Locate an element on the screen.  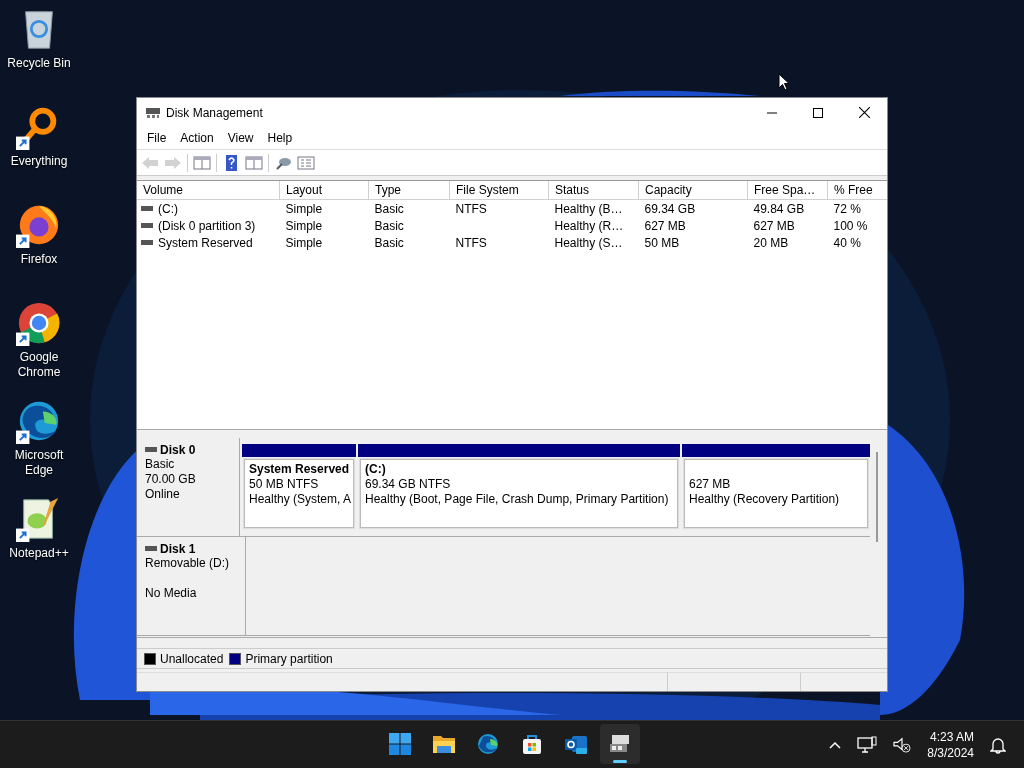
disk-name: Disk 1 is located at coordinates (178, 548).